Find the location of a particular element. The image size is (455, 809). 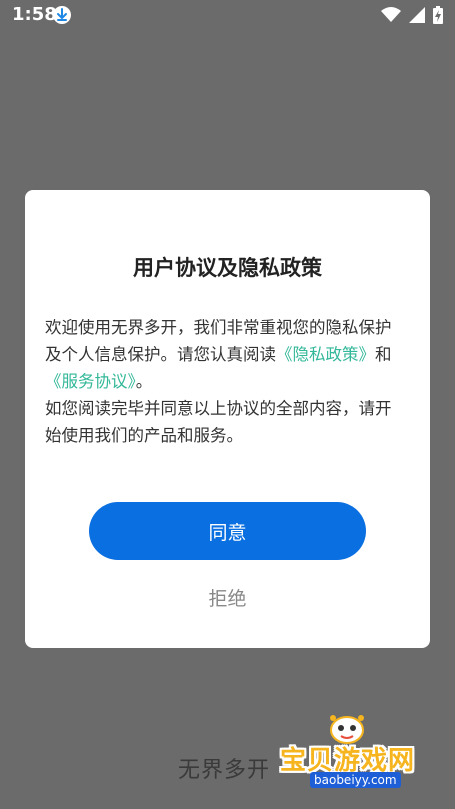

status-bar: 1:58 is located at coordinates (227, 15).